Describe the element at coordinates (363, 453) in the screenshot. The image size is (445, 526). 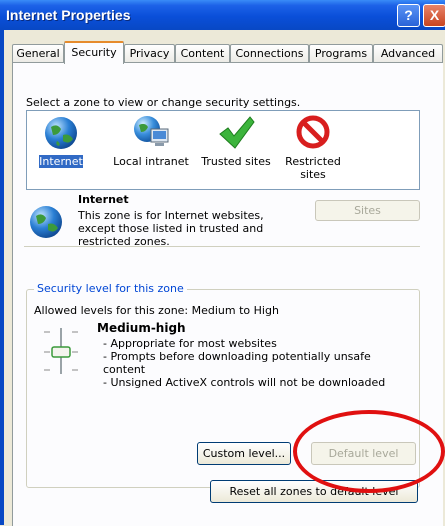
I see `default-level-button: Default level` at that location.